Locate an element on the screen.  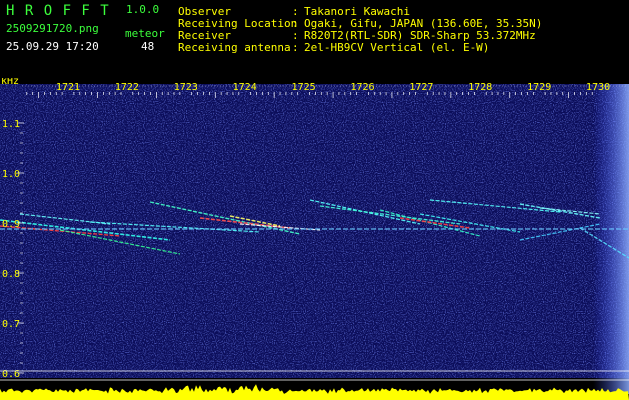
freq-tick-label: 0.7 is located at coordinates (11, 324).